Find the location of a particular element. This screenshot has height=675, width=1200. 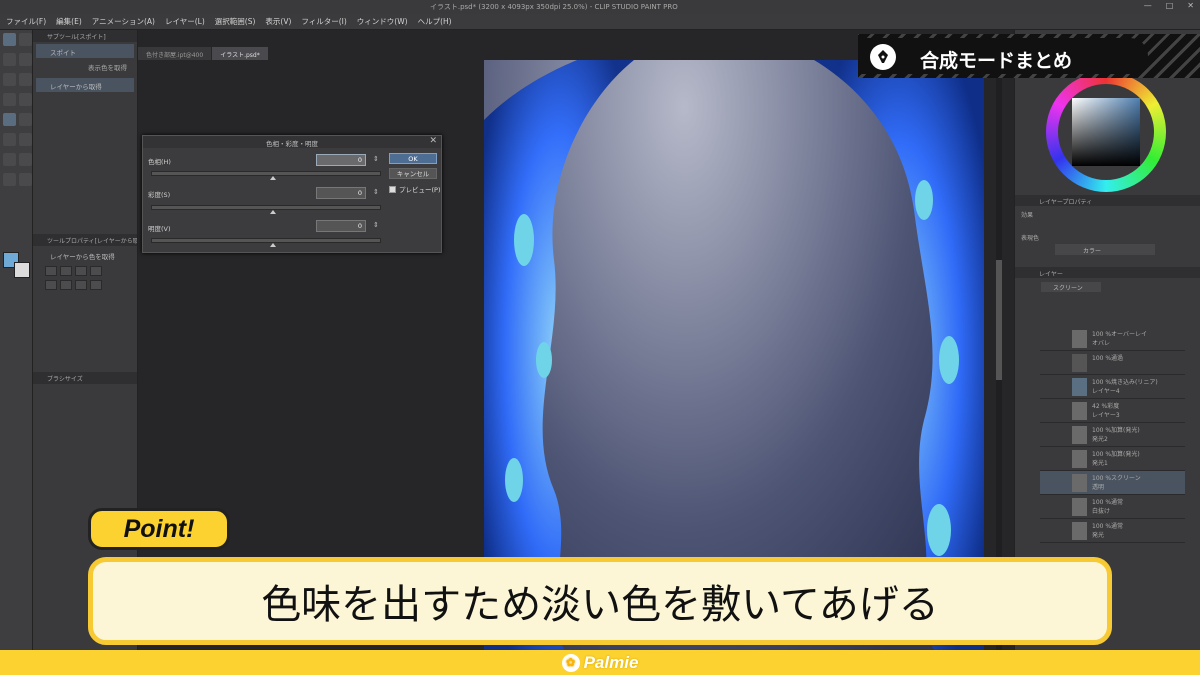

layer-mode: 100 %加算(発光) is located at coordinates (1116, 454).